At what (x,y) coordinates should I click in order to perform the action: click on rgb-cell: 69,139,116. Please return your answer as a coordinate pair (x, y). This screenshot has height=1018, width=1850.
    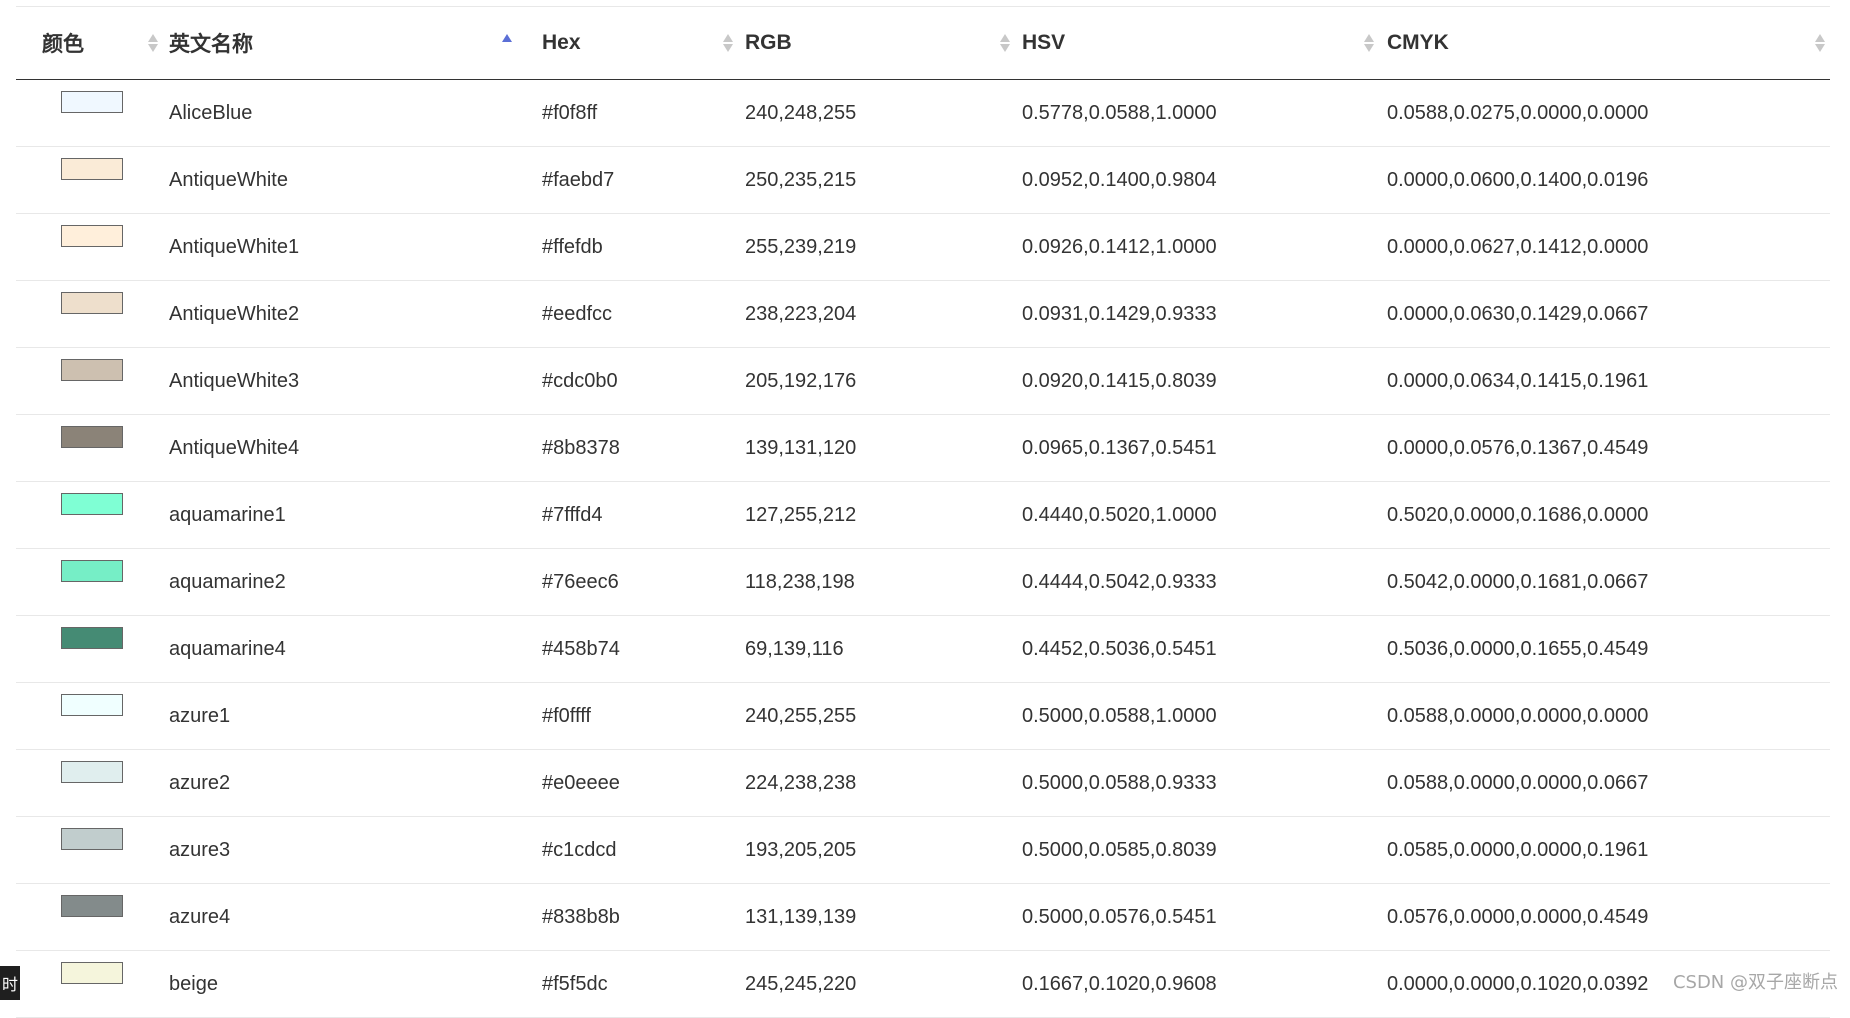
    Looking at the image, I should click on (883, 649).